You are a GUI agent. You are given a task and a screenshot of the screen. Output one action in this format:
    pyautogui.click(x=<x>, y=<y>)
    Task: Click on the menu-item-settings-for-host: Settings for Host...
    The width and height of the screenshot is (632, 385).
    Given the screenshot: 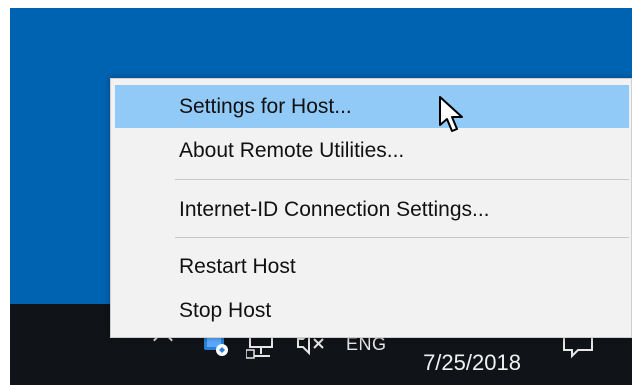 What is the action you would take?
    pyautogui.click(x=372, y=106)
    